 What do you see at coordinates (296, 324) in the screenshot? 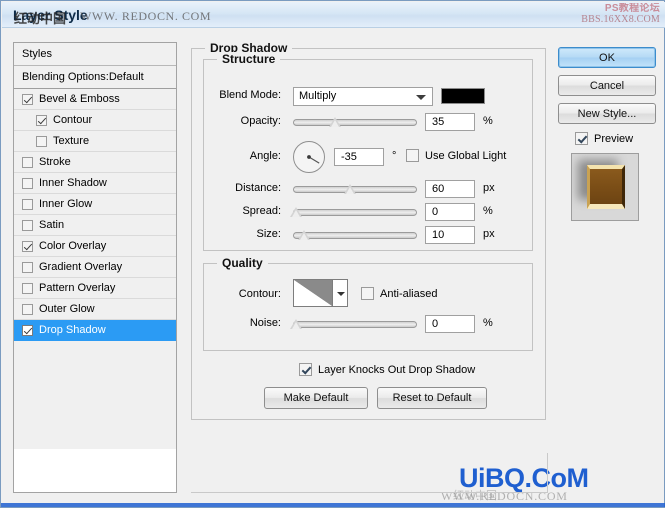
I see `noise-slider-thumb` at bounding box center [296, 324].